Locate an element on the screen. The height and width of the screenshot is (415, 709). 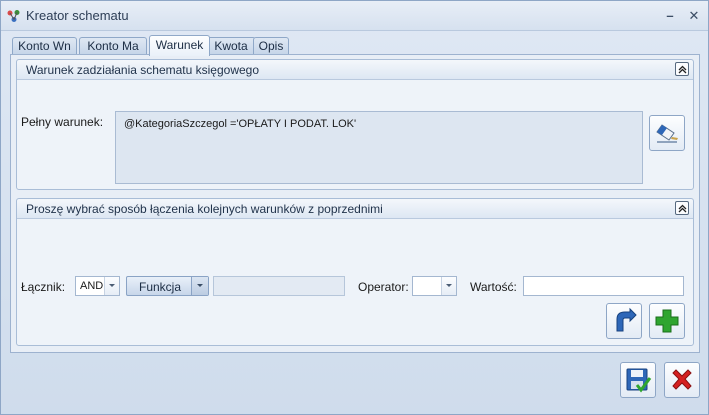
title-bar: Kreator schematu – ✕ is located at coordinates (354, 16).